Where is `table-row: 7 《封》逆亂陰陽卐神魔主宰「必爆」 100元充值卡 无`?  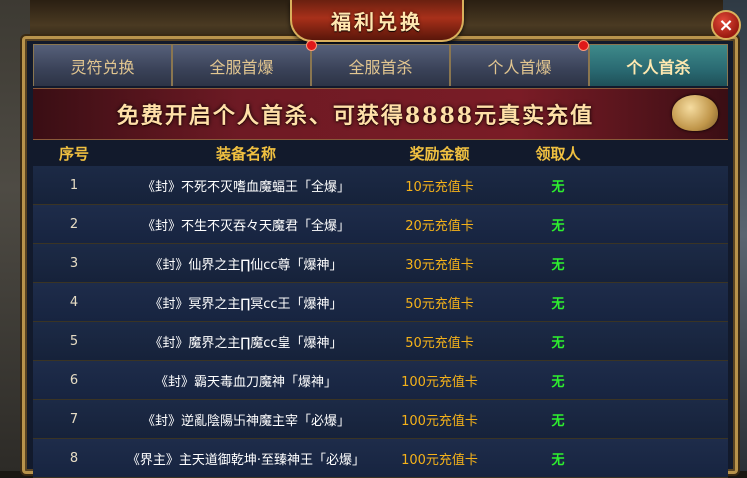 table-row: 7 《封》逆亂陰陽卐神魔主宰「必爆」 100元充值卡 无 is located at coordinates (380, 419).